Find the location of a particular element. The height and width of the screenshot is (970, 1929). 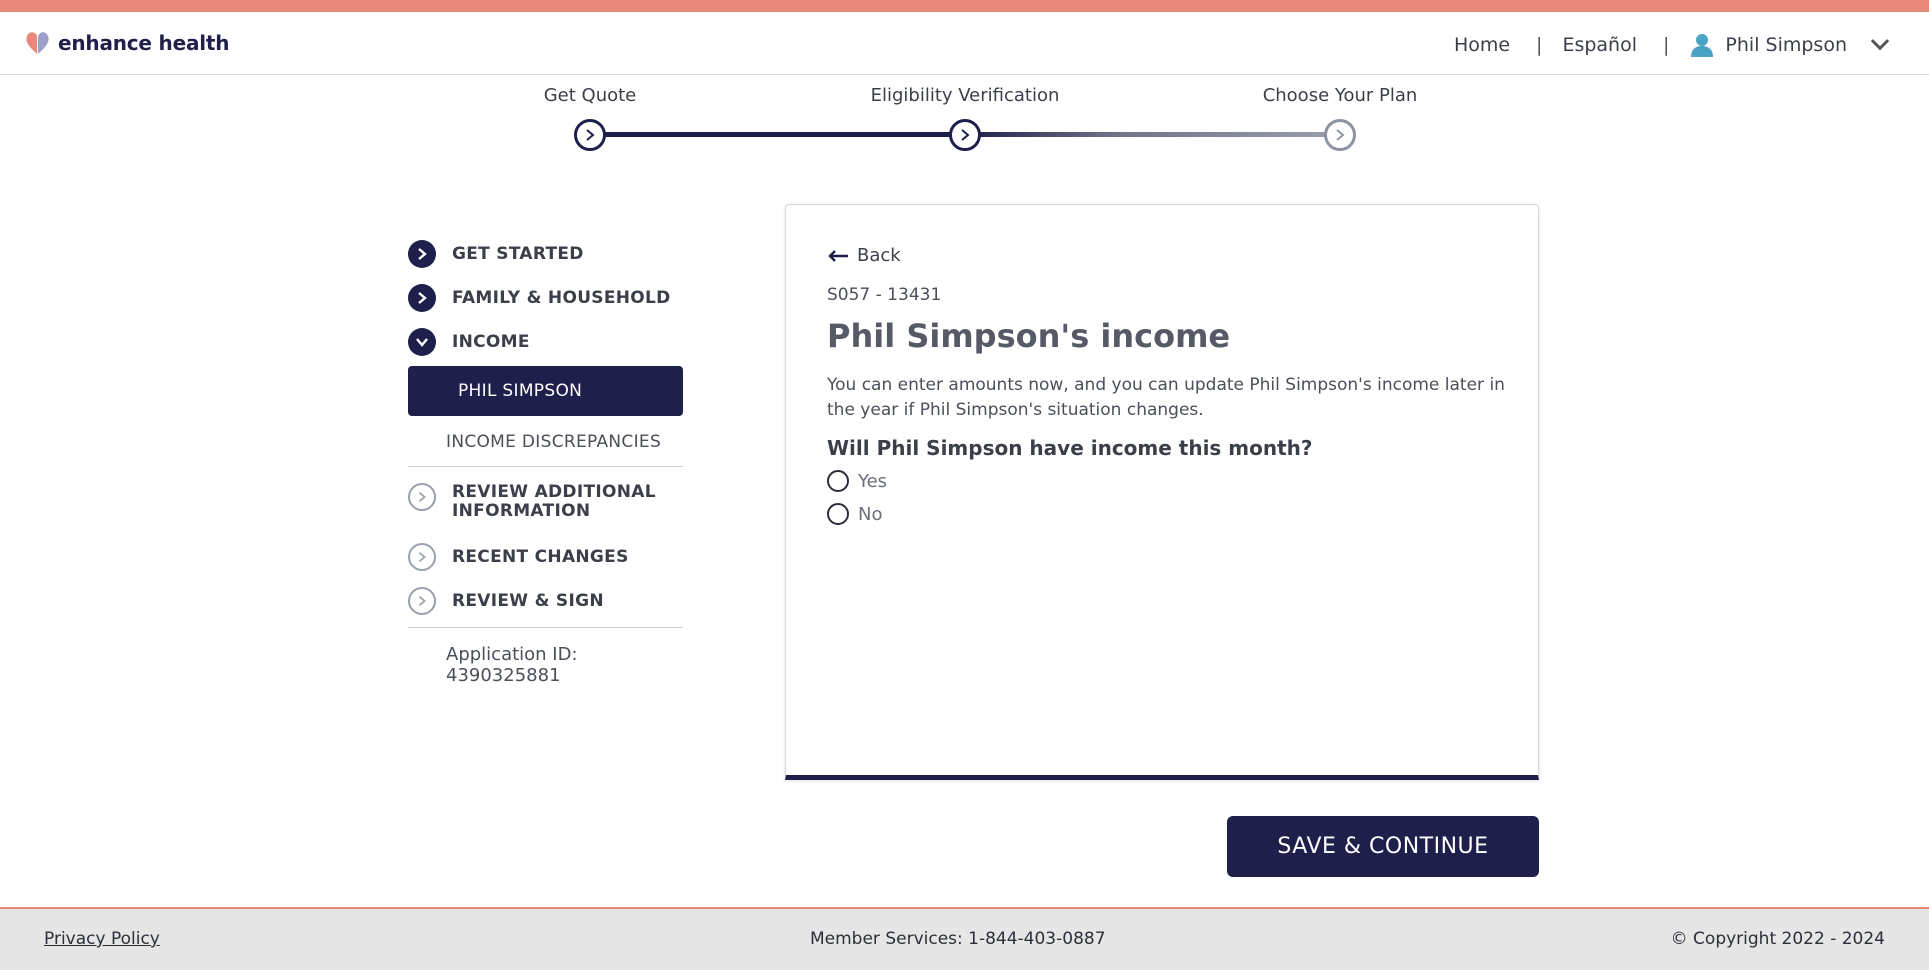

back-label: Back is located at coordinates (879, 255).